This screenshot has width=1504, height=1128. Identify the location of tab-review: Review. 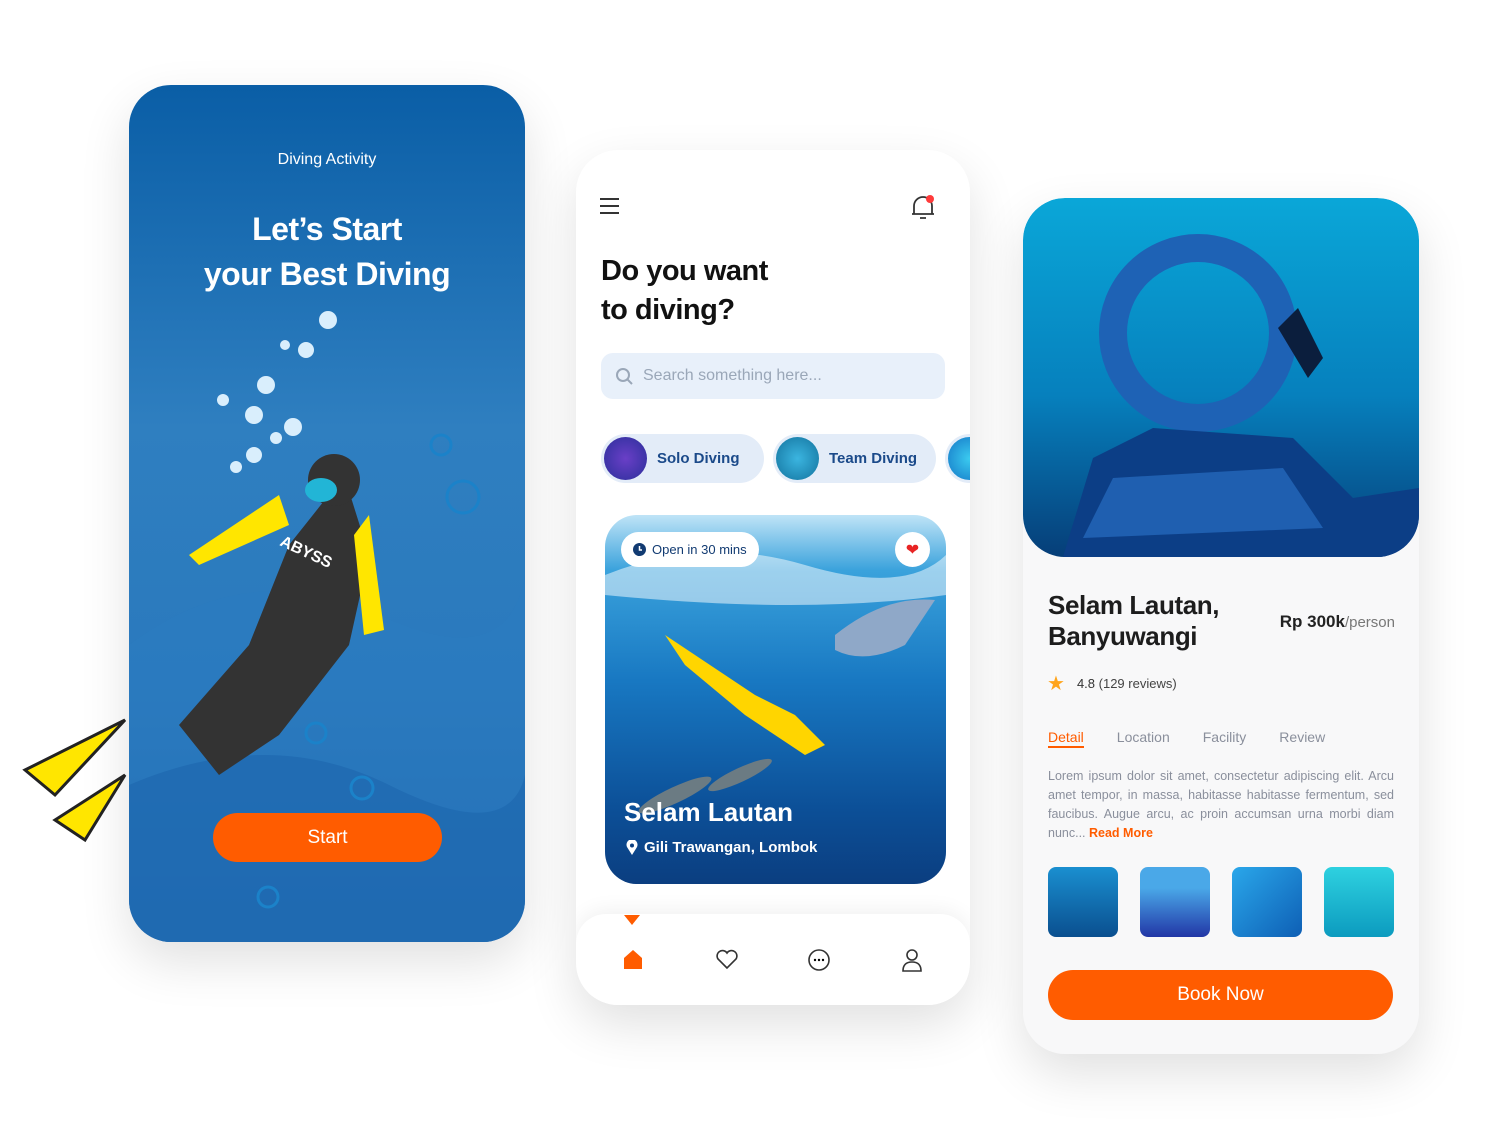
(1302, 738).